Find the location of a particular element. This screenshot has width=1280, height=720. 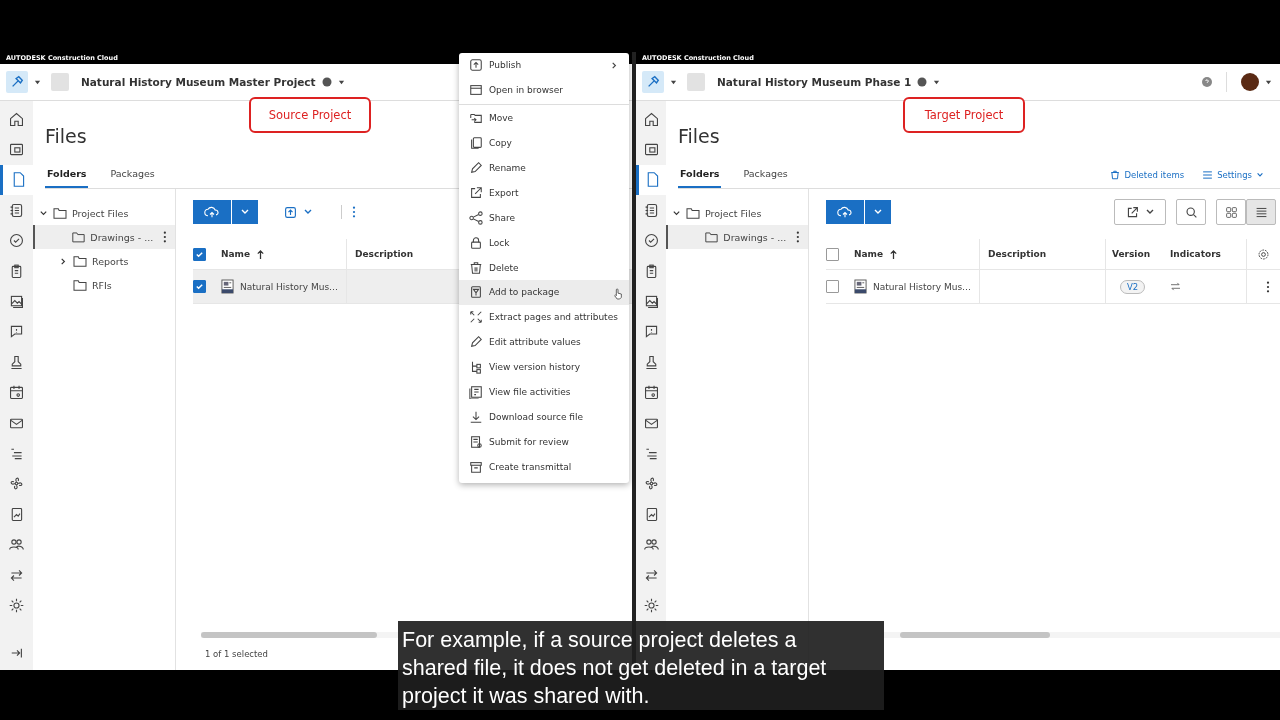

list-icon is located at coordinates (1261, 212).